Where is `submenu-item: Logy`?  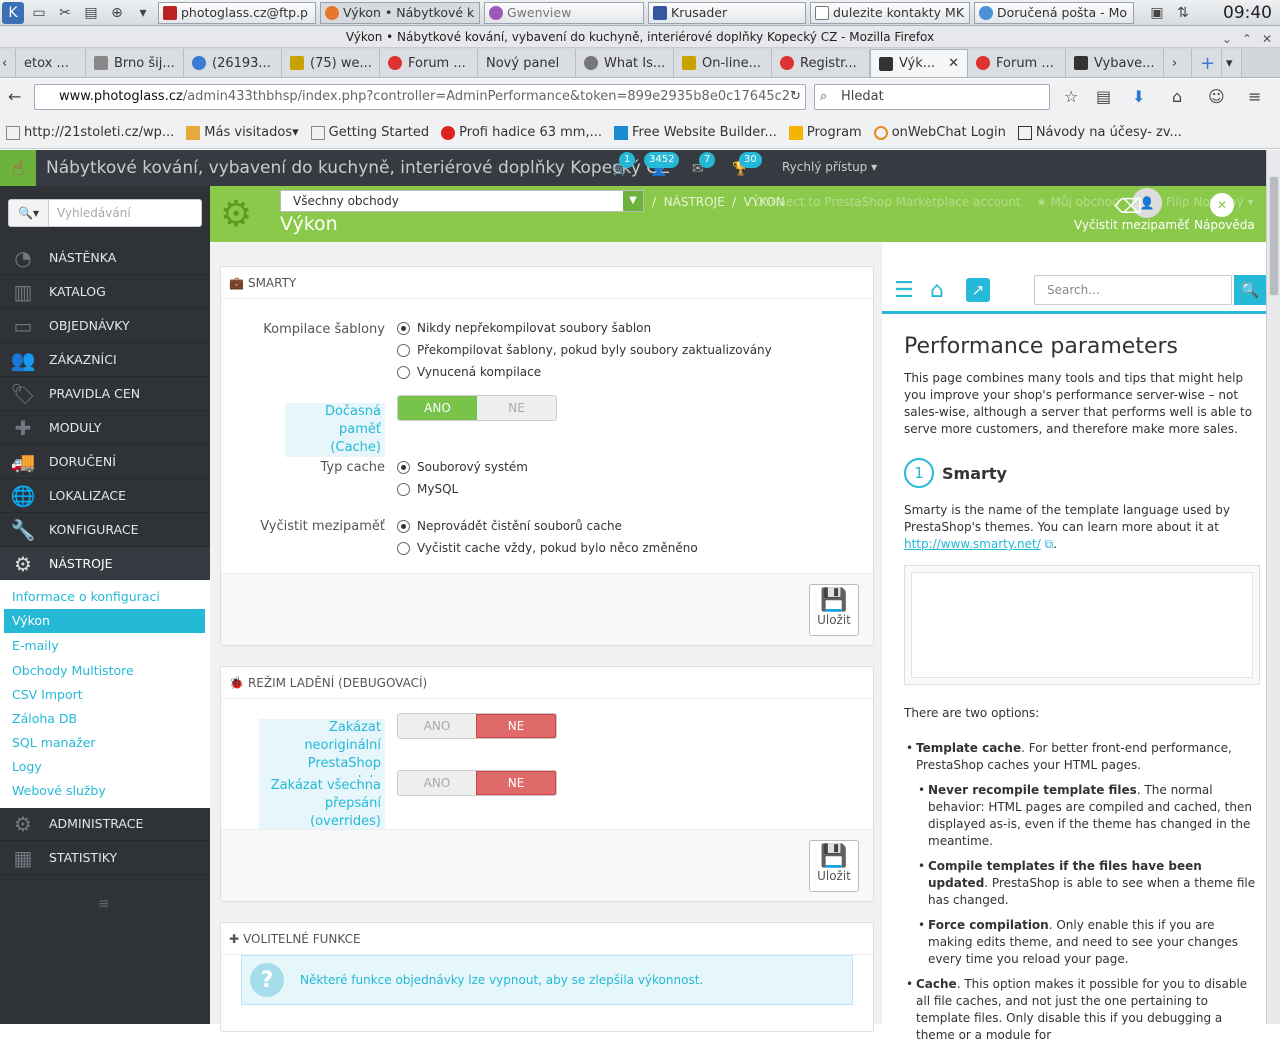
submenu-item: Logy is located at coordinates (27, 766).